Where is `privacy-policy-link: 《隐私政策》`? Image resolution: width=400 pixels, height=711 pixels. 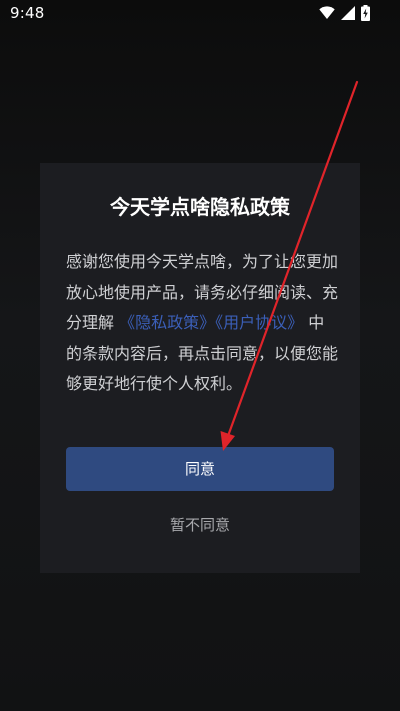
privacy-policy-link: 《隐私政策》 is located at coordinates (167, 322).